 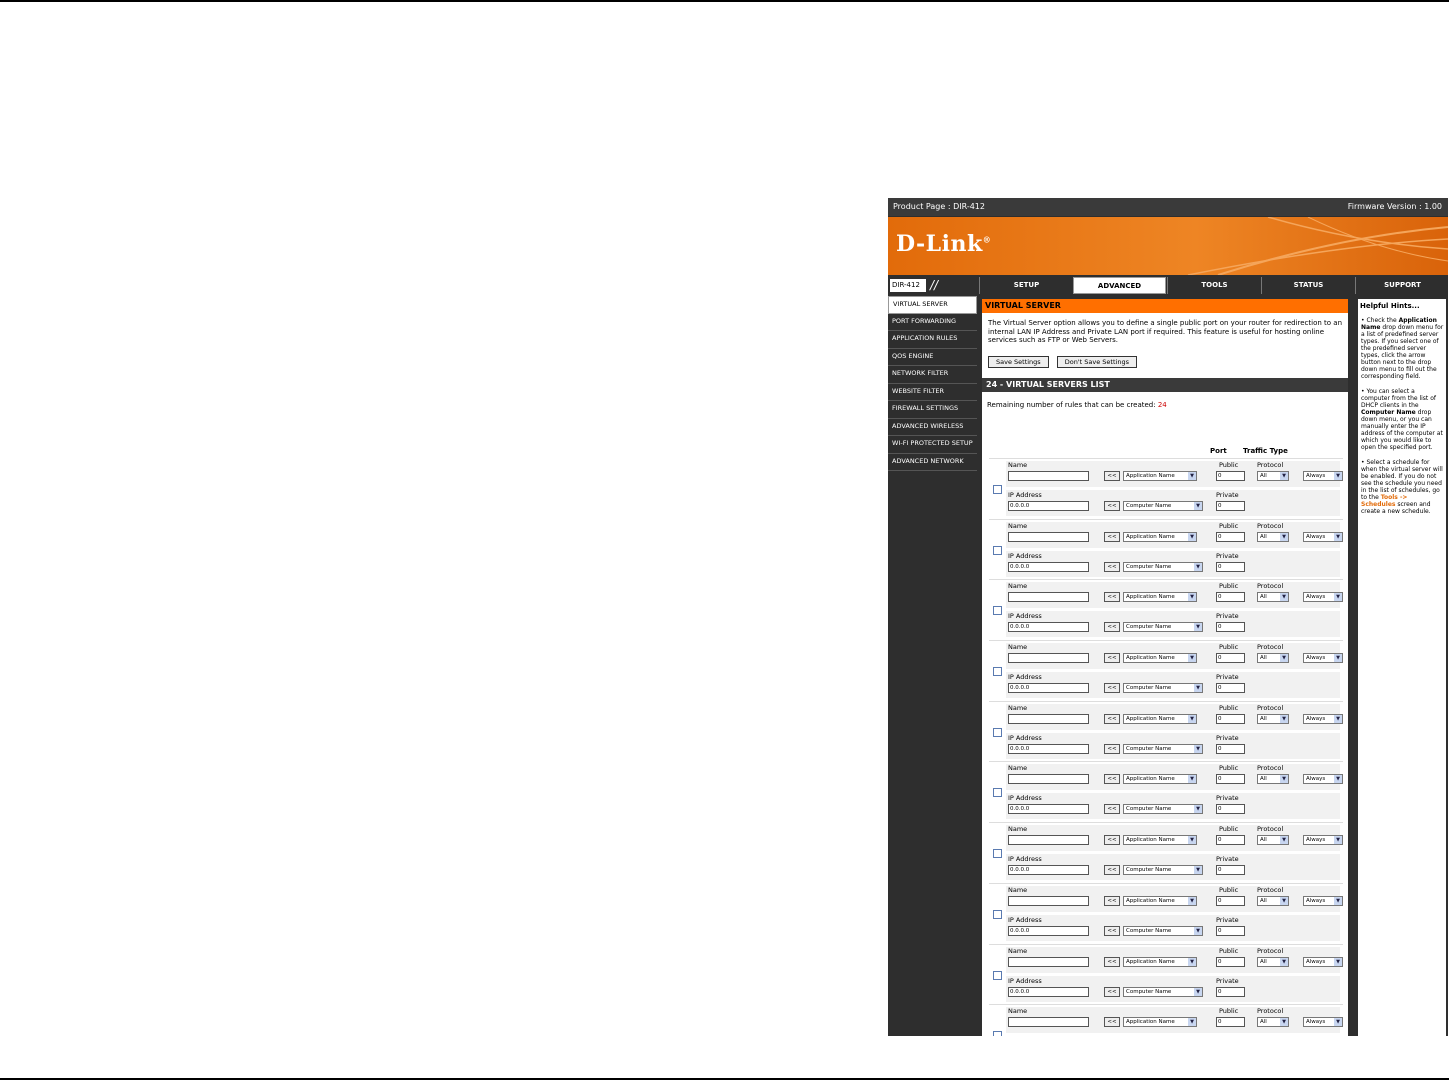 I want to click on sidebar-item-application-rules: APPLICATION RULES, so click(x=932, y=340).